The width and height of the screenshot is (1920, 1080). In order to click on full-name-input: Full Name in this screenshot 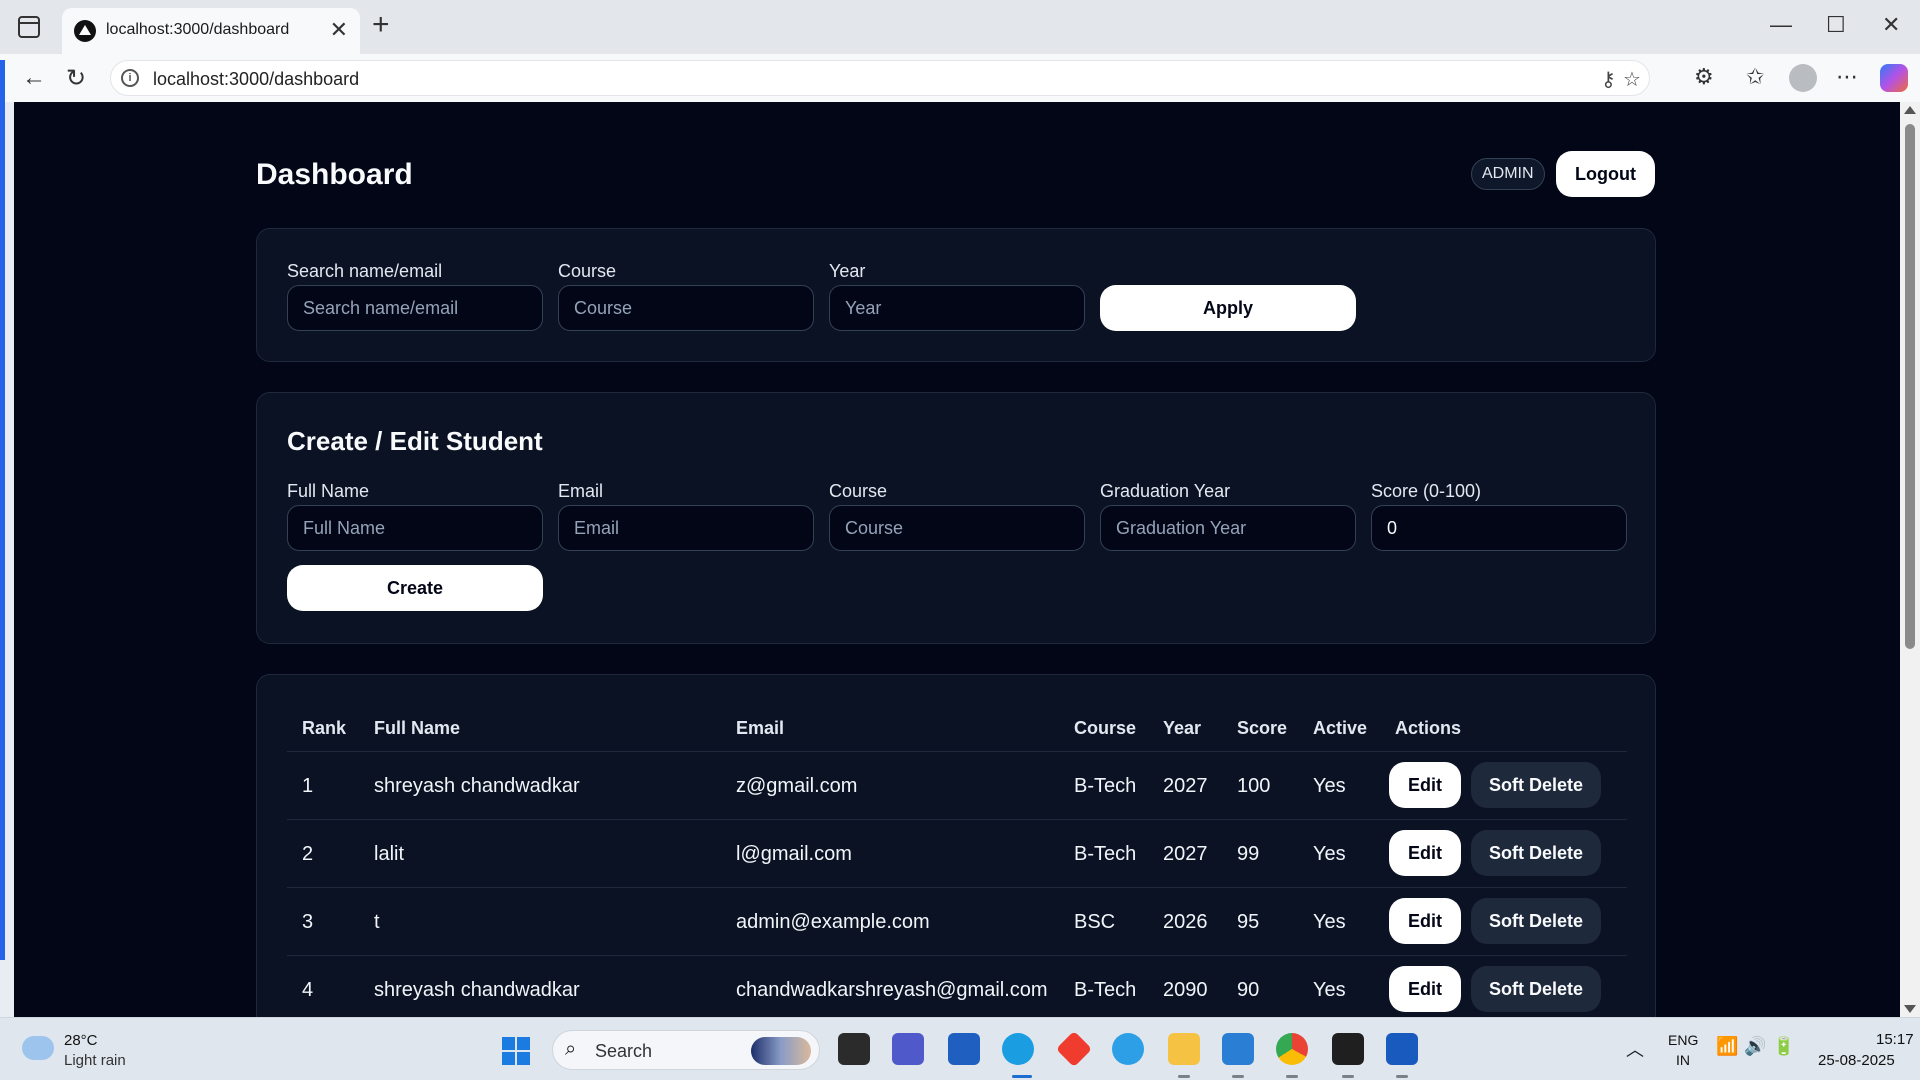, I will do `click(415, 528)`.